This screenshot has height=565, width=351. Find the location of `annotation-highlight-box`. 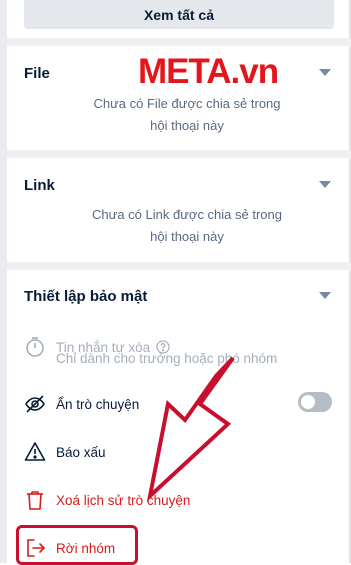

annotation-highlight-box is located at coordinates (77, 545).